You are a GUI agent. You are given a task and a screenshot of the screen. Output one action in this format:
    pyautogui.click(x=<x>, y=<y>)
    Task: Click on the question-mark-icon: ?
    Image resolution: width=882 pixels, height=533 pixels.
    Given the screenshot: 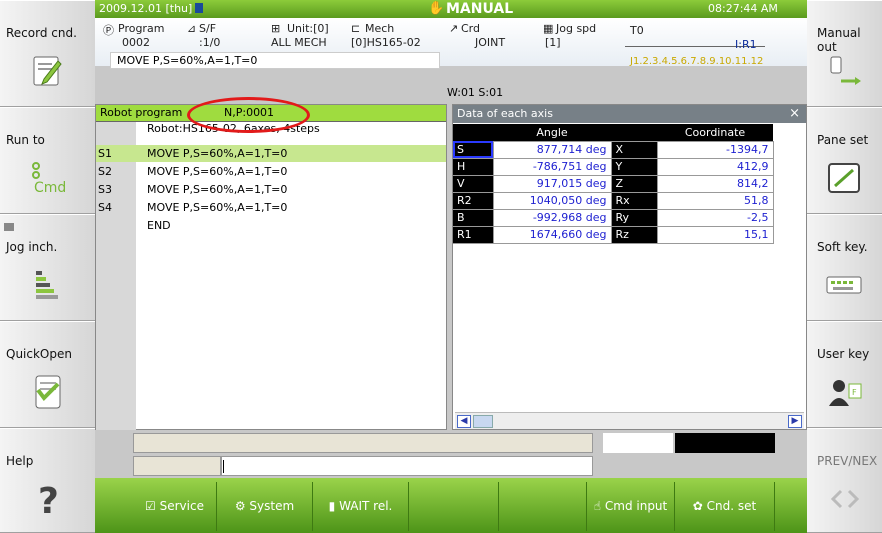 What is the action you would take?
    pyautogui.click(x=48, y=500)
    